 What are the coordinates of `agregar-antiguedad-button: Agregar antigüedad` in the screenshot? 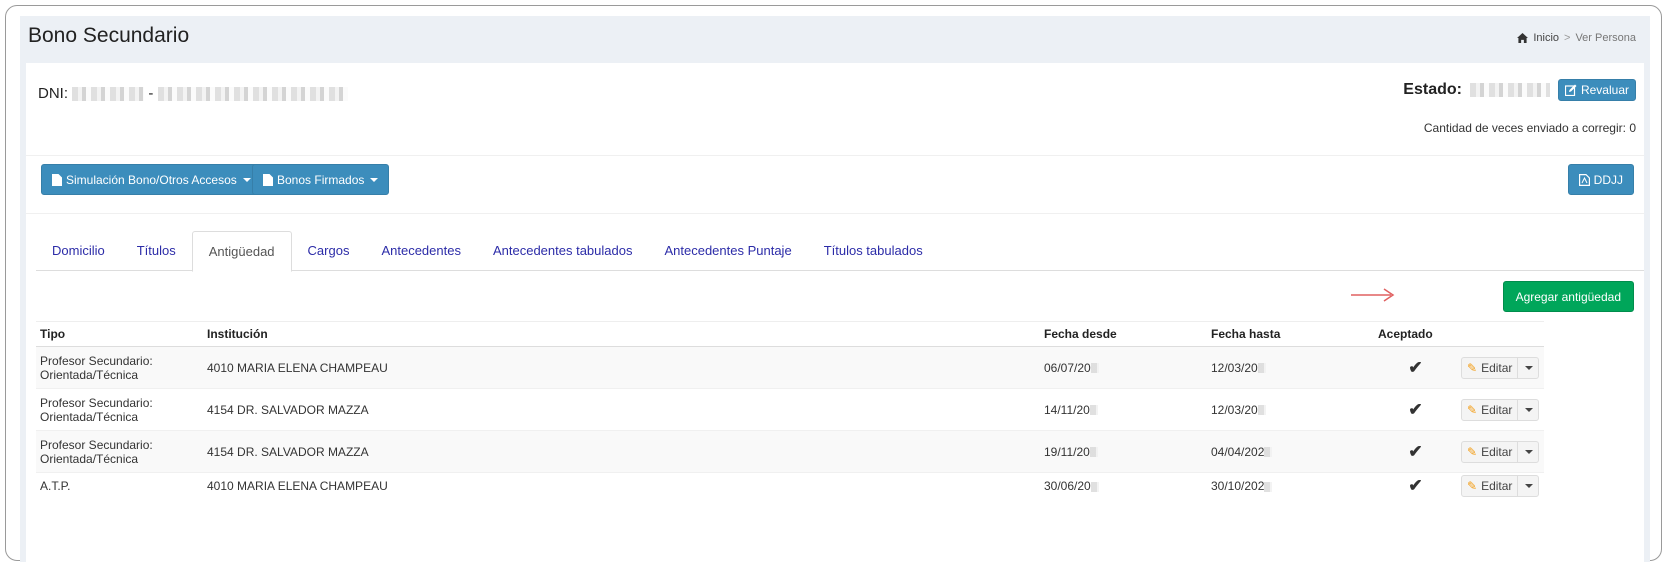 It's located at (1568, 296).